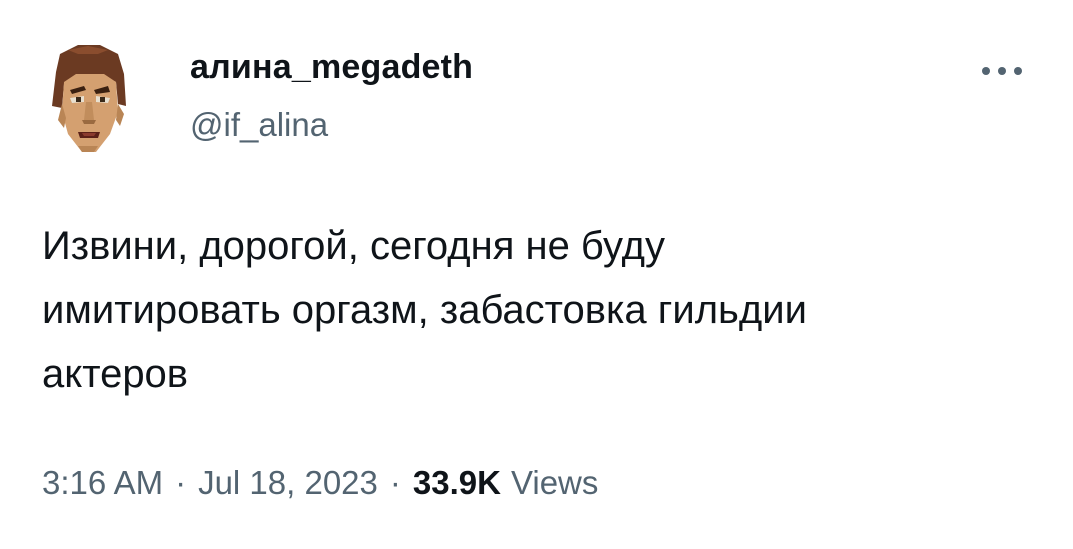 This screenshot has height=549, width=1073. I want to click on views-label: Views, so click(554, 483).